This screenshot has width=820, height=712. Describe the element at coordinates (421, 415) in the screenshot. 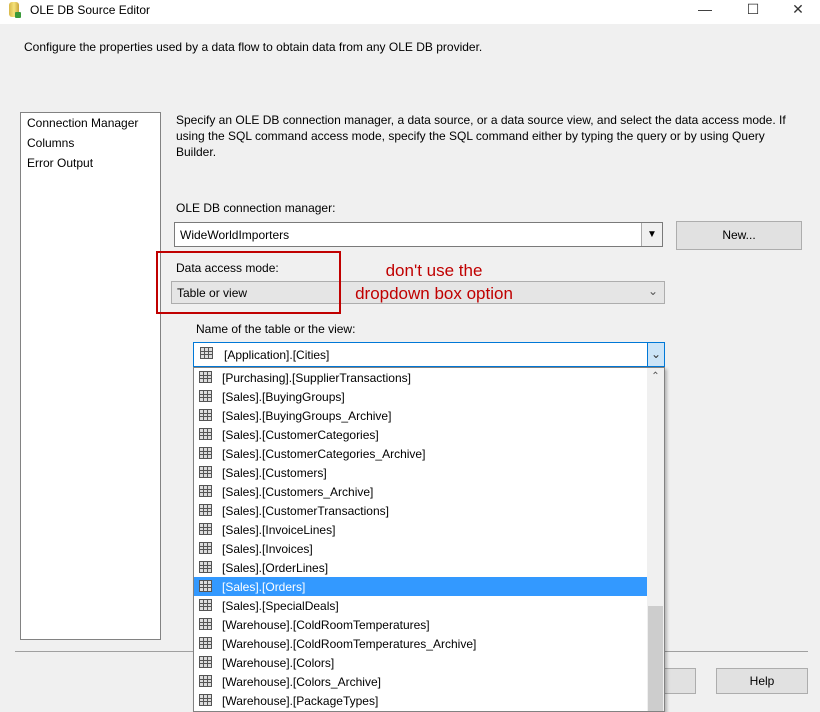

I see `list-item: [Sales].[BuyingGroups_Archive]` at that location.